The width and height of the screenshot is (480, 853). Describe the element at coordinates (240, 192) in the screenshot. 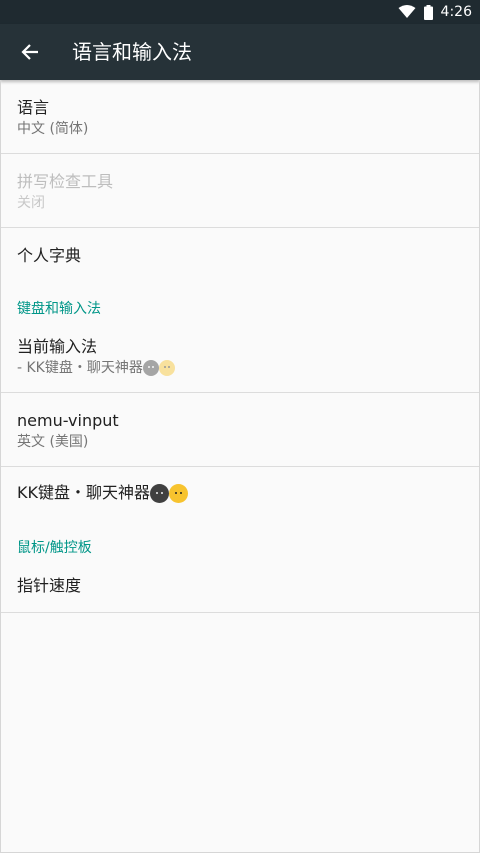

I see `pref-spell-checker: 拼写检查工具 关闭` at that location.